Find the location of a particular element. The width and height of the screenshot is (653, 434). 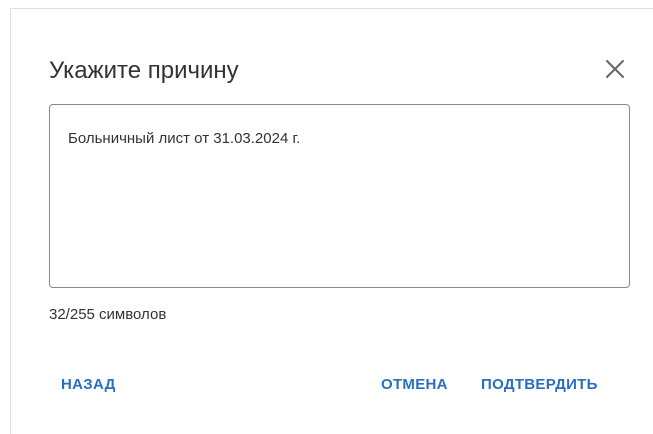

character-counter: 32/255 символов is located at coordinates (108, 314).